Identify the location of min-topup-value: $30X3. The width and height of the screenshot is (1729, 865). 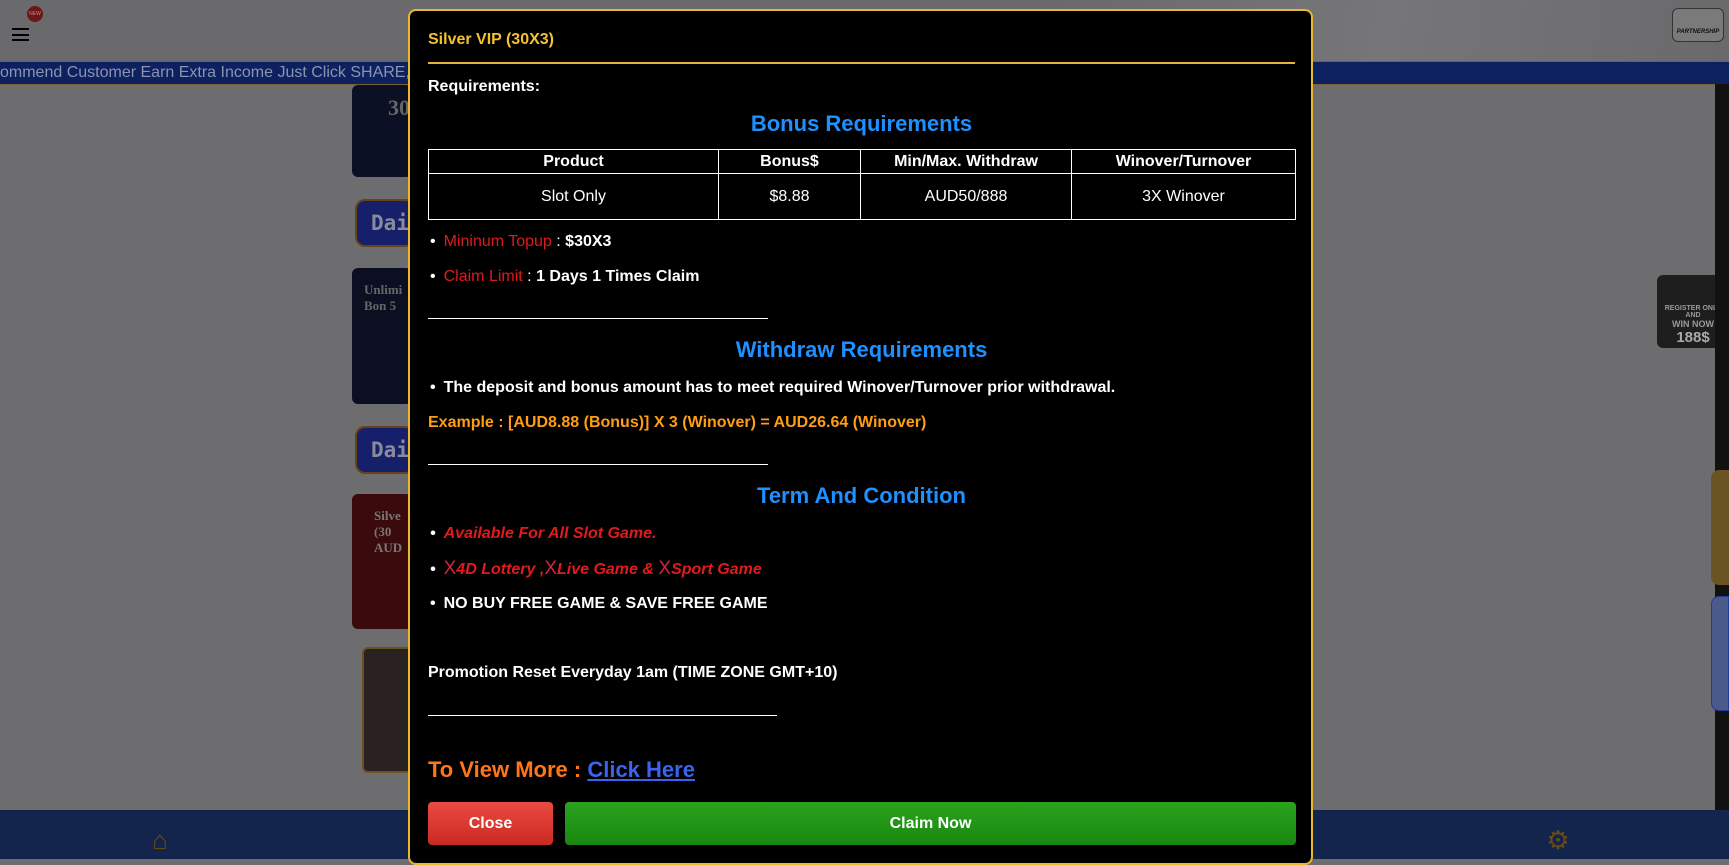
(588, 241).